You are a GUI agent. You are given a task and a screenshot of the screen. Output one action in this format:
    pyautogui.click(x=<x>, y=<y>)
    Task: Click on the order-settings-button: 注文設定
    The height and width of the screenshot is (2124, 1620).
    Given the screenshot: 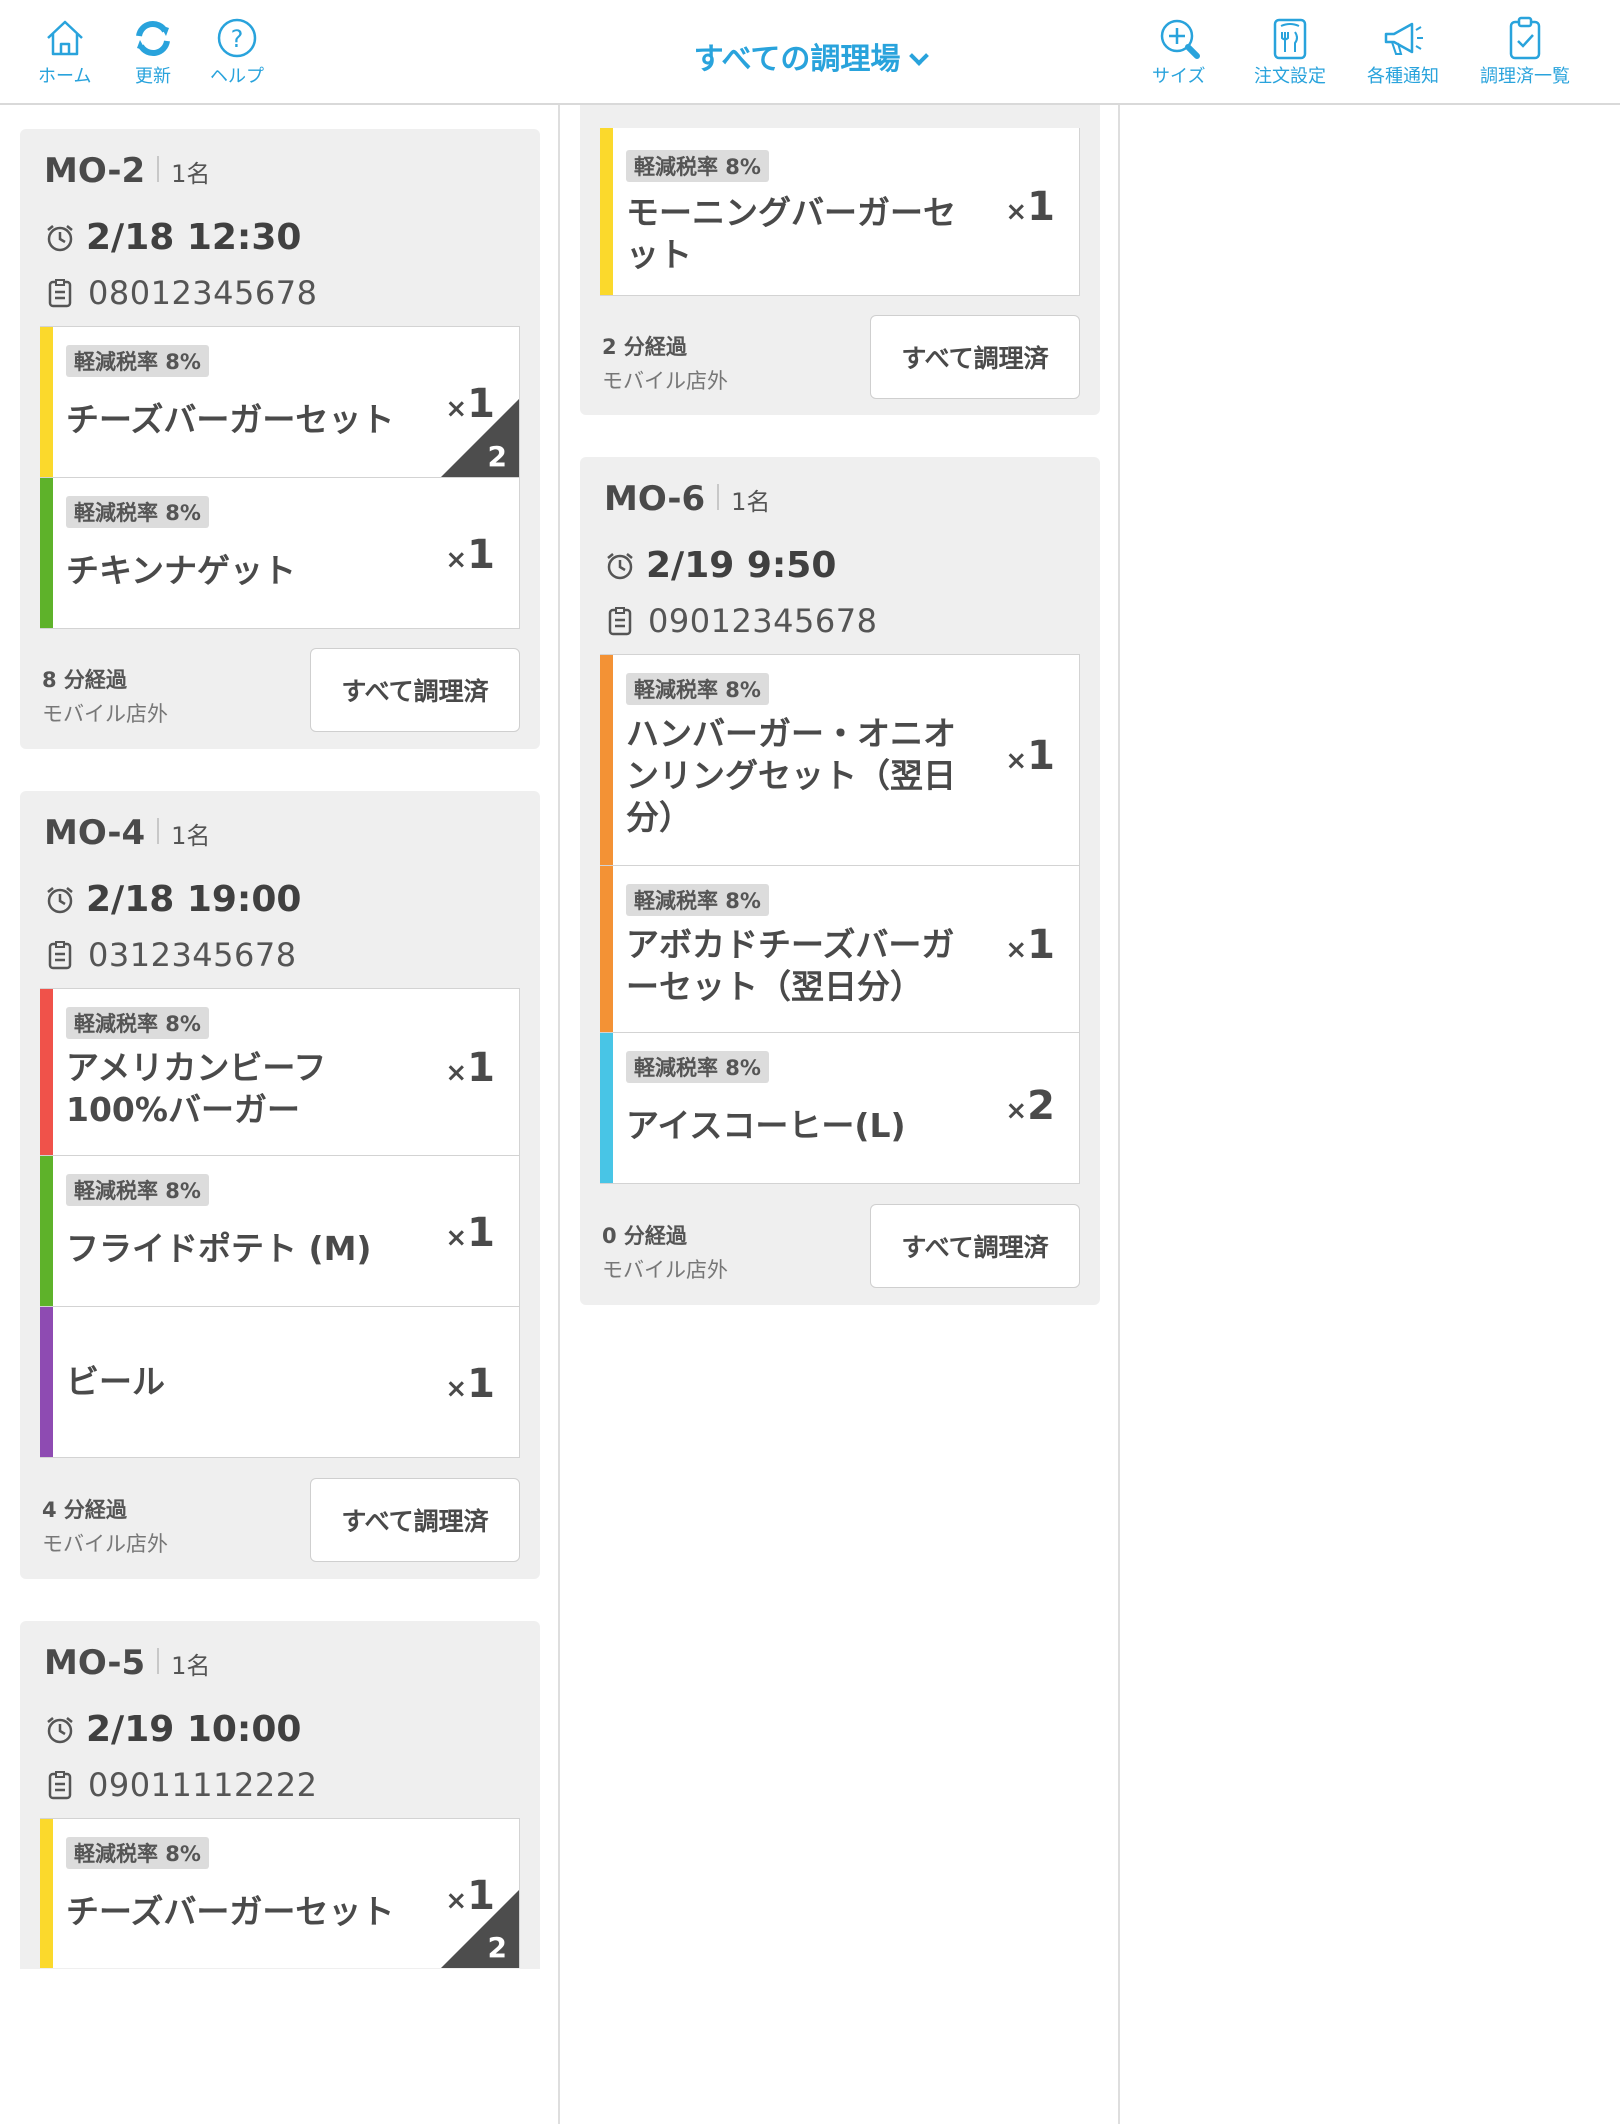 What is the action you would take?
    pyautogui.click(x=1290, y=52)
    